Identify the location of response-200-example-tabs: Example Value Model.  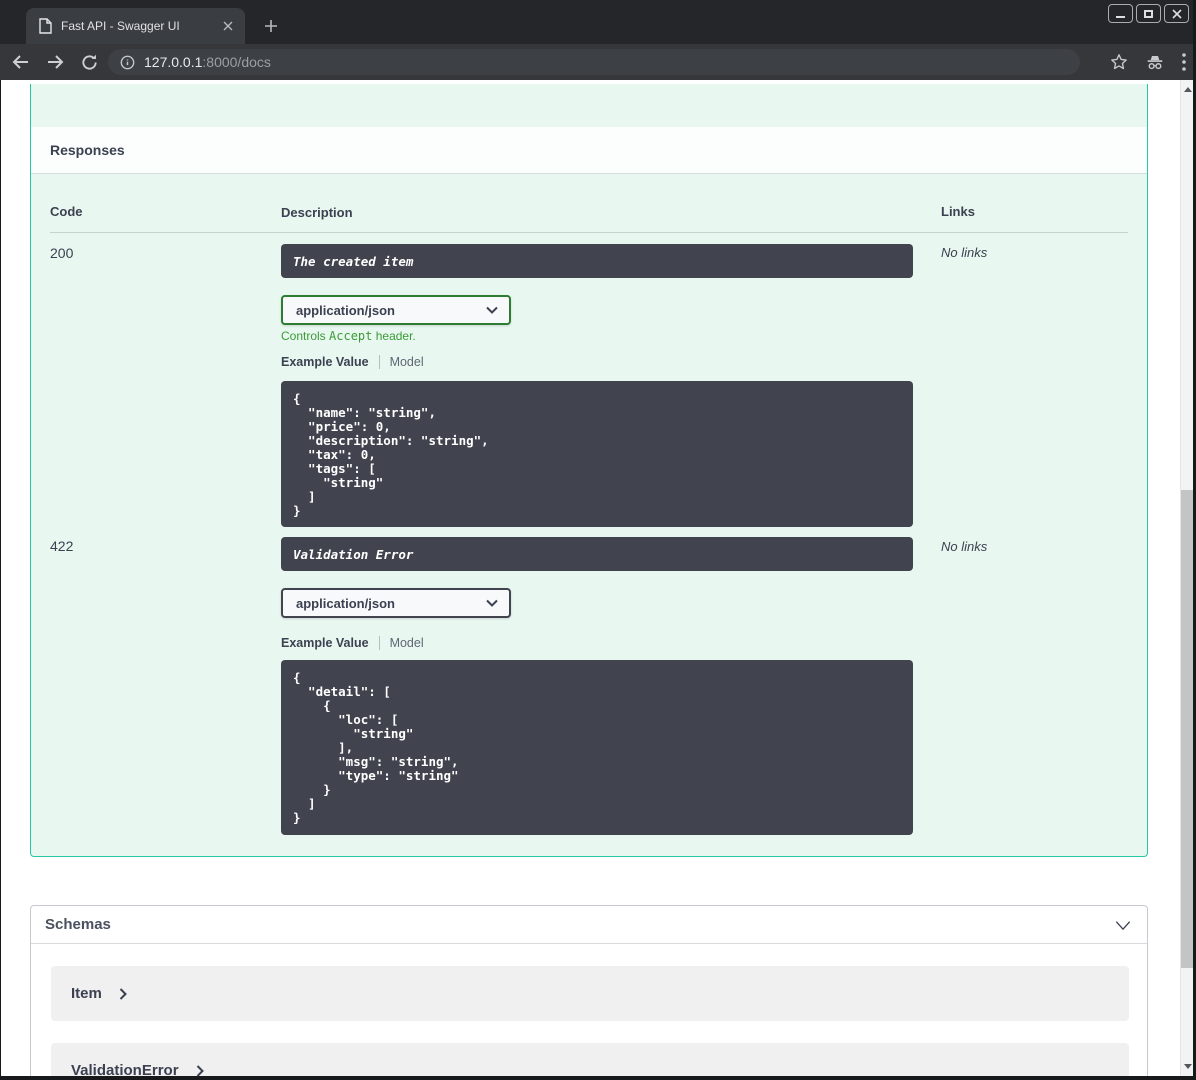
(352, 362).